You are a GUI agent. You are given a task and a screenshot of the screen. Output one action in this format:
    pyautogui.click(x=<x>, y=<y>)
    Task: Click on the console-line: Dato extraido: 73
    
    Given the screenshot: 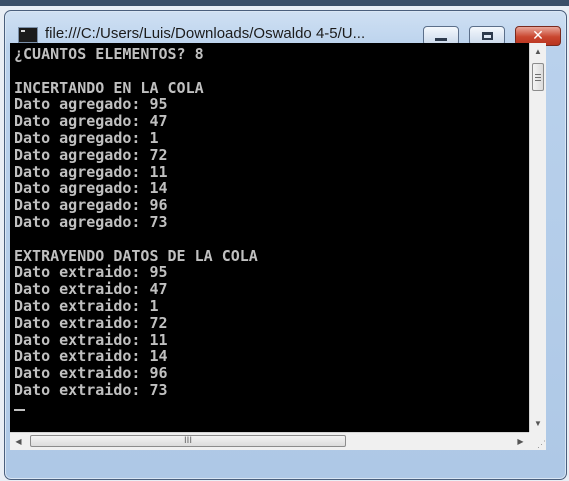 What is the action you would take?
    pyautogui.click(x=91, y=389)
    